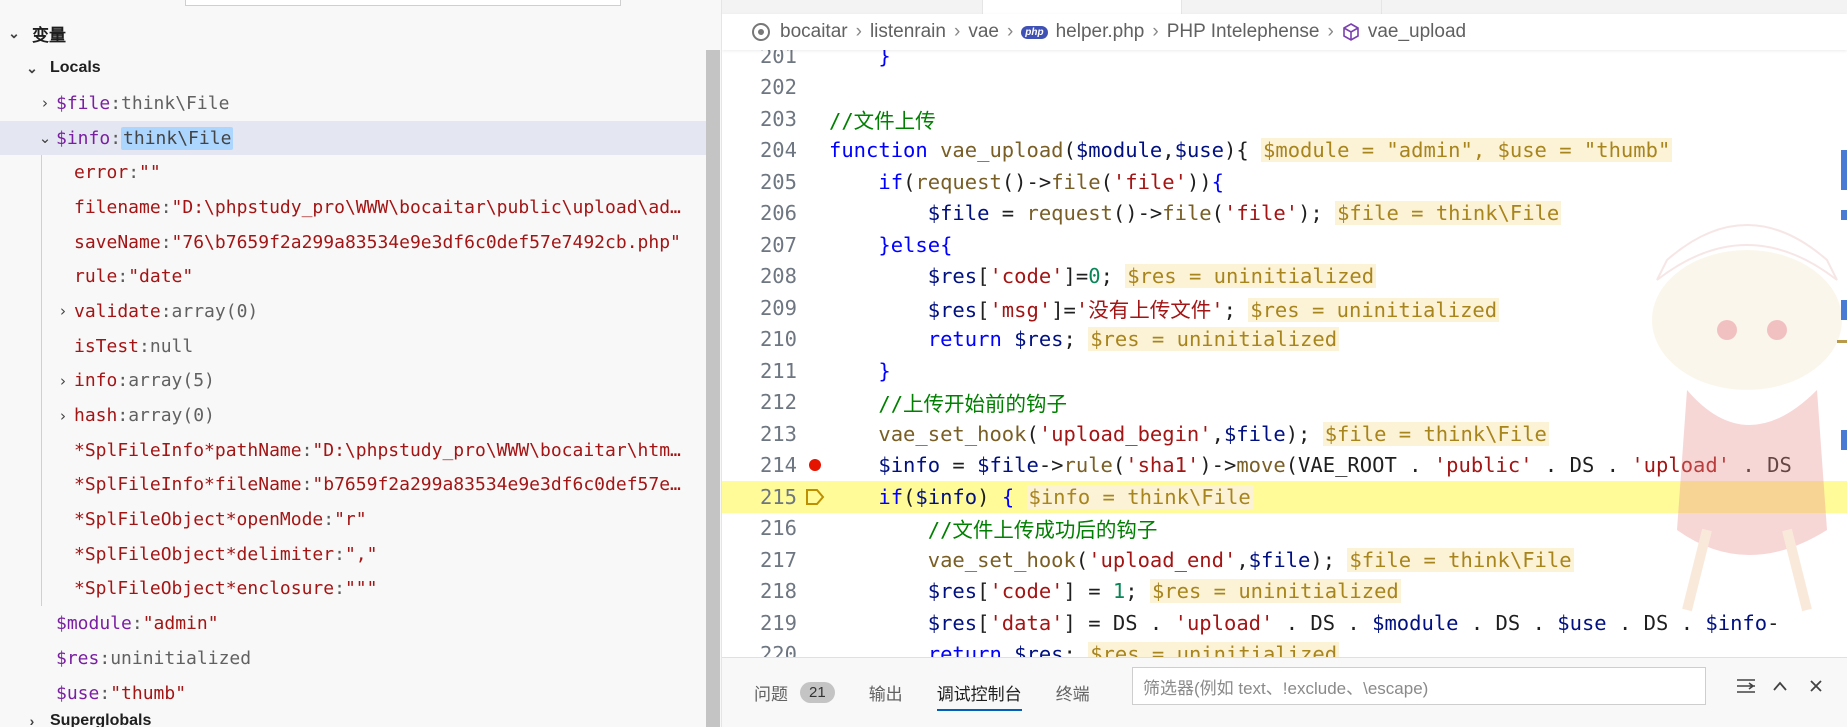 This screenshot has height=727, width=1847. I want to click on editor-tab, so click(1282, 7).